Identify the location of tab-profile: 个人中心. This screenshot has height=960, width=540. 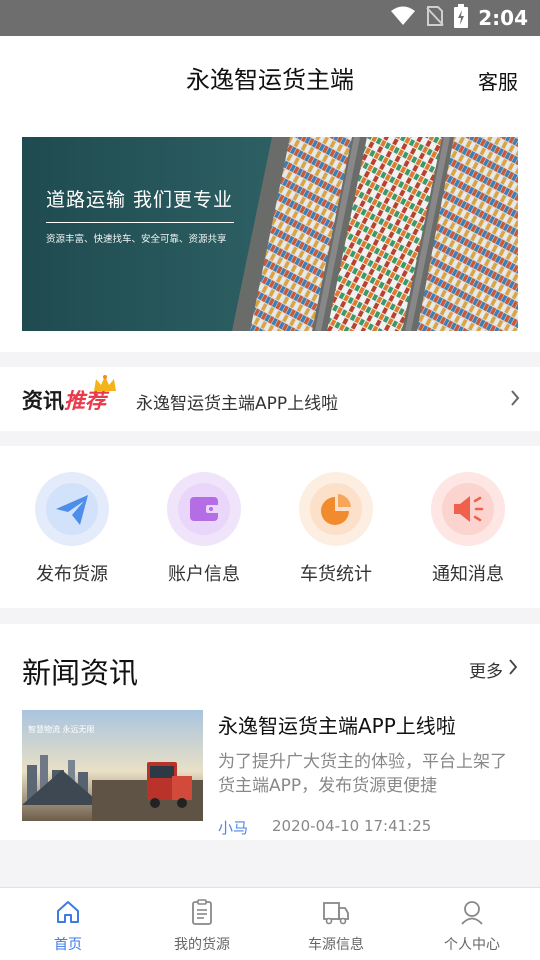
(472, 925).